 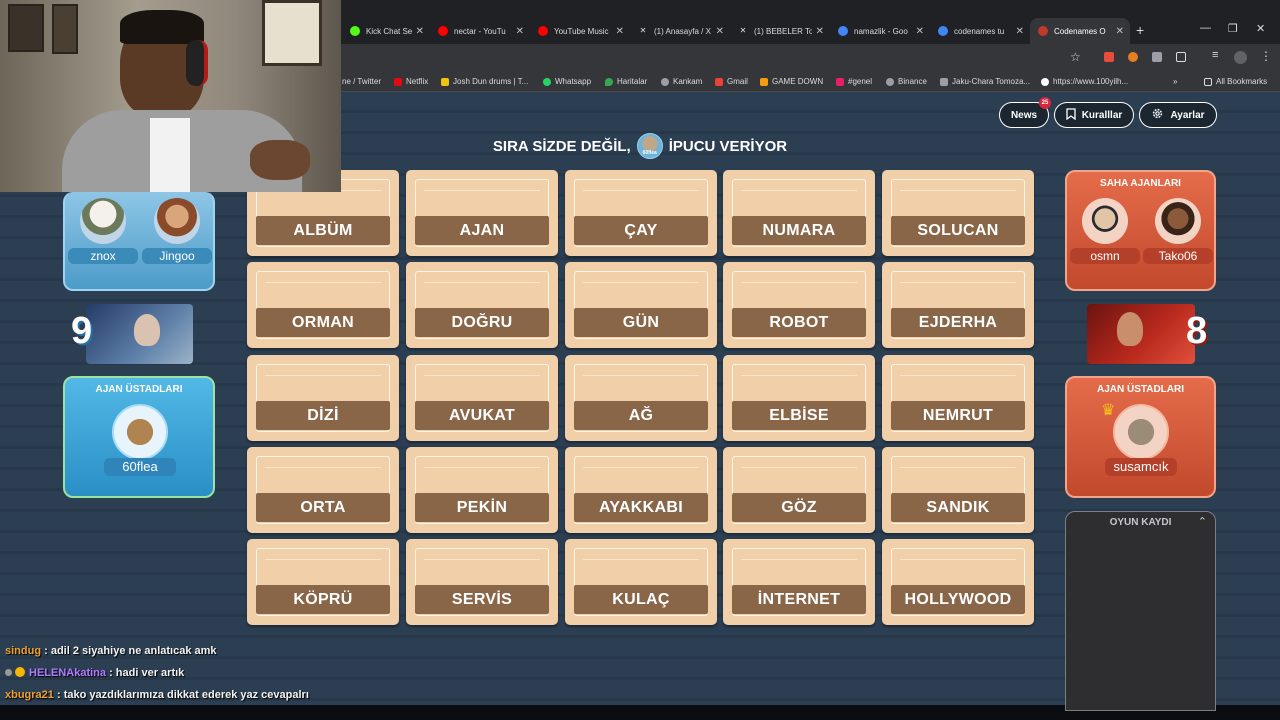 What do you see at coordinates (480, 31) in the screenshot?
I see `tab-youtube: nectar - YouTu ✕` at bounding box center [480, 31].